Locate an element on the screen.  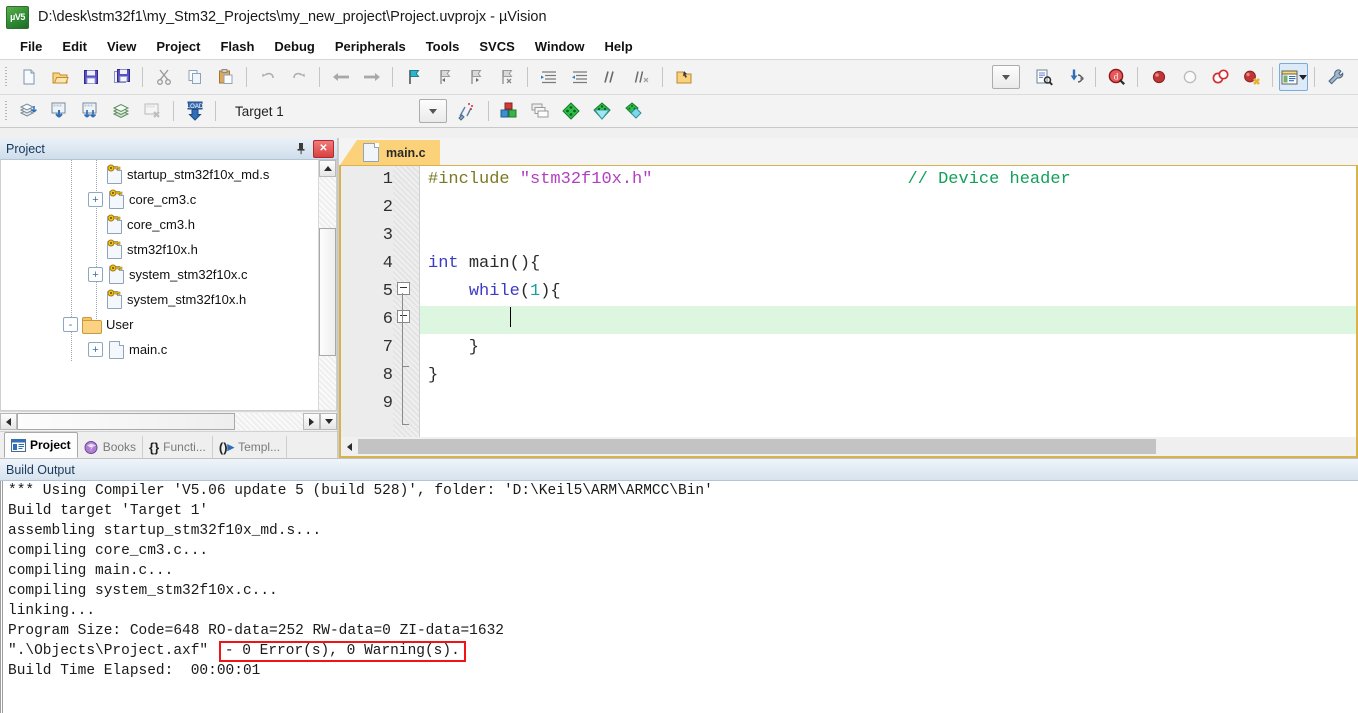
new-file-icon is located at coordinates (28, 77).